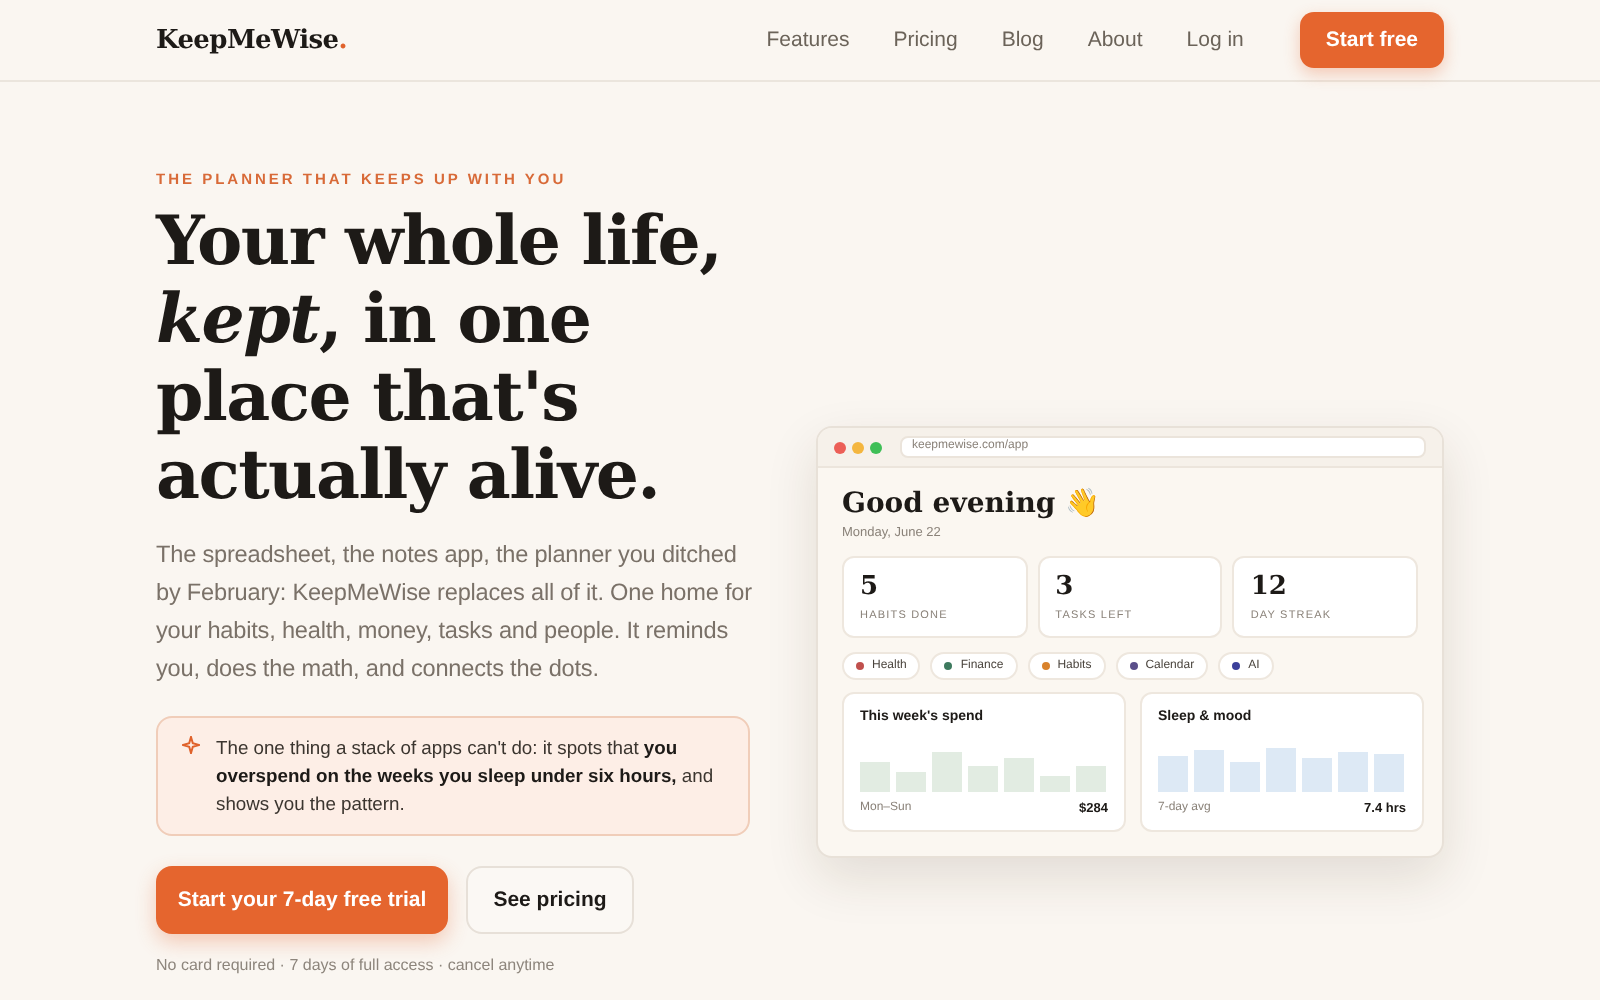  What do you see at coordinates (1371, 40) in the screenshot?
I see `start-free-button: Start free` at bounding box center [1371, 40].